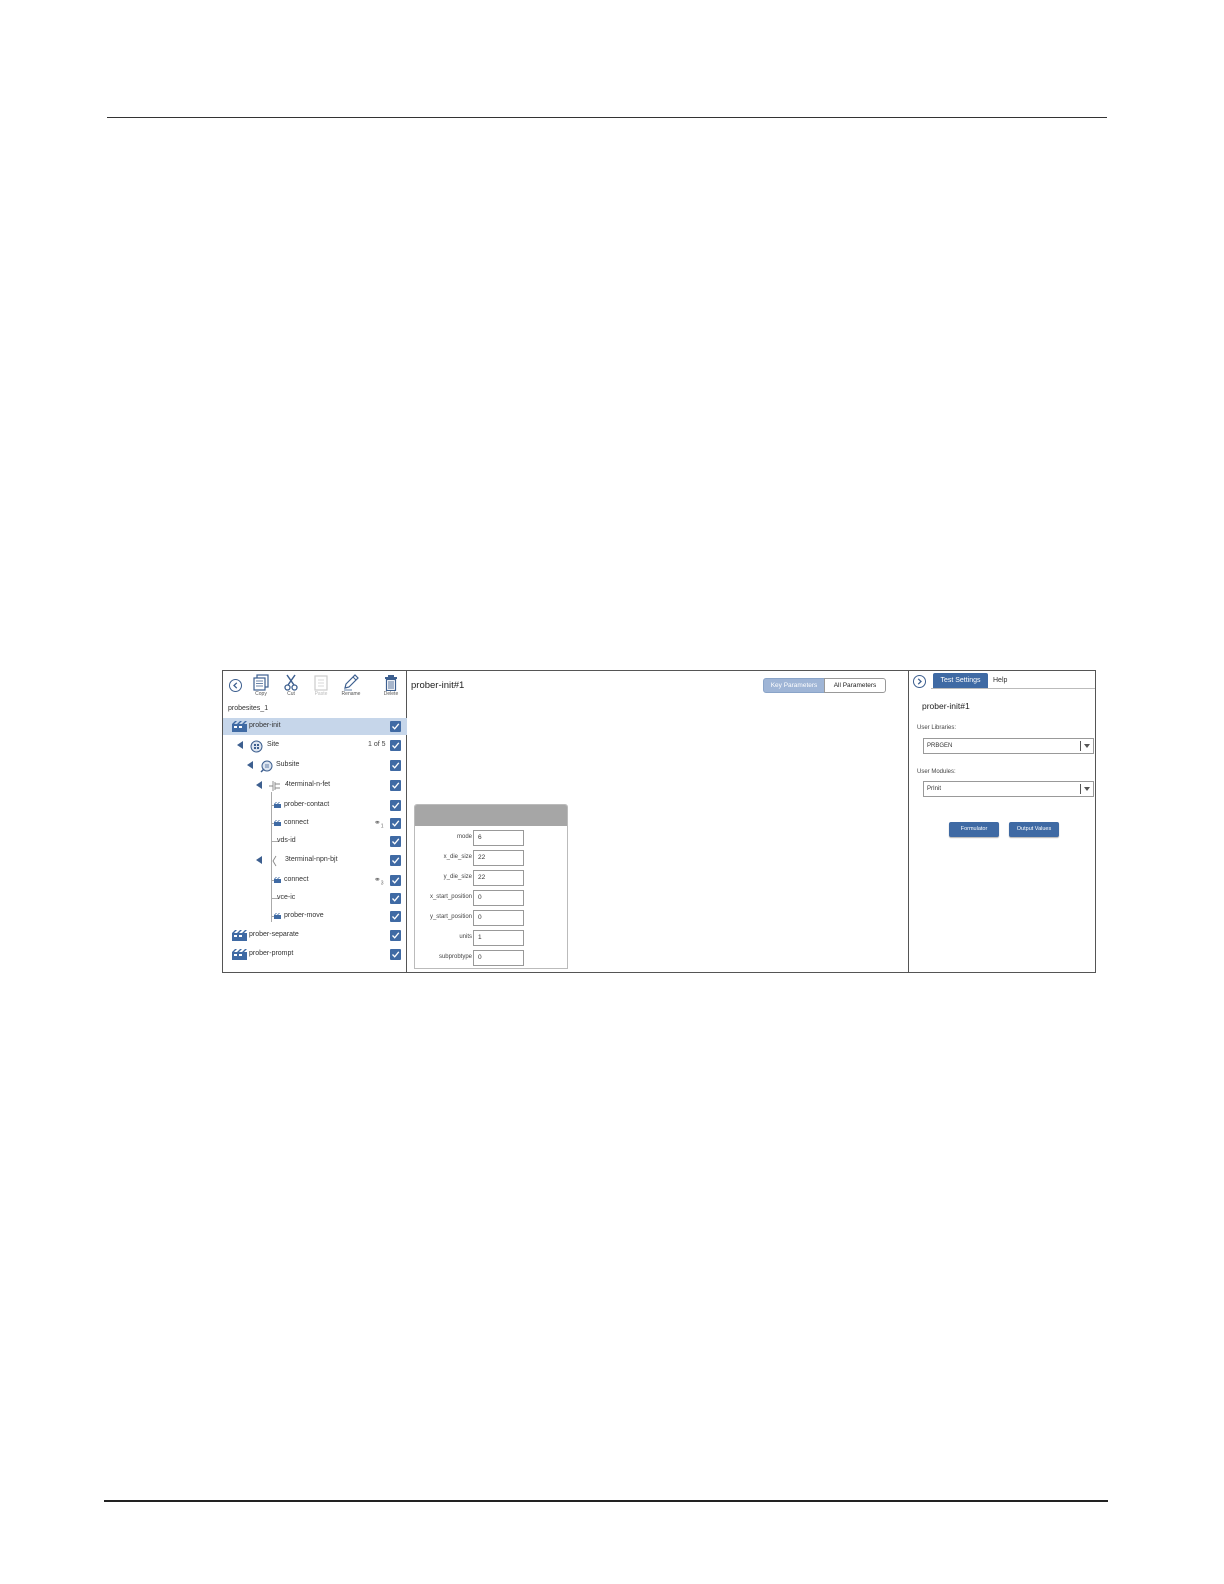 This screenshot has height=1584, width=1224. What do you see at coordinates (960, 680) in the screenshot?
I see `tab-test-settings: Test Settings` at bounding box center [960, 680].